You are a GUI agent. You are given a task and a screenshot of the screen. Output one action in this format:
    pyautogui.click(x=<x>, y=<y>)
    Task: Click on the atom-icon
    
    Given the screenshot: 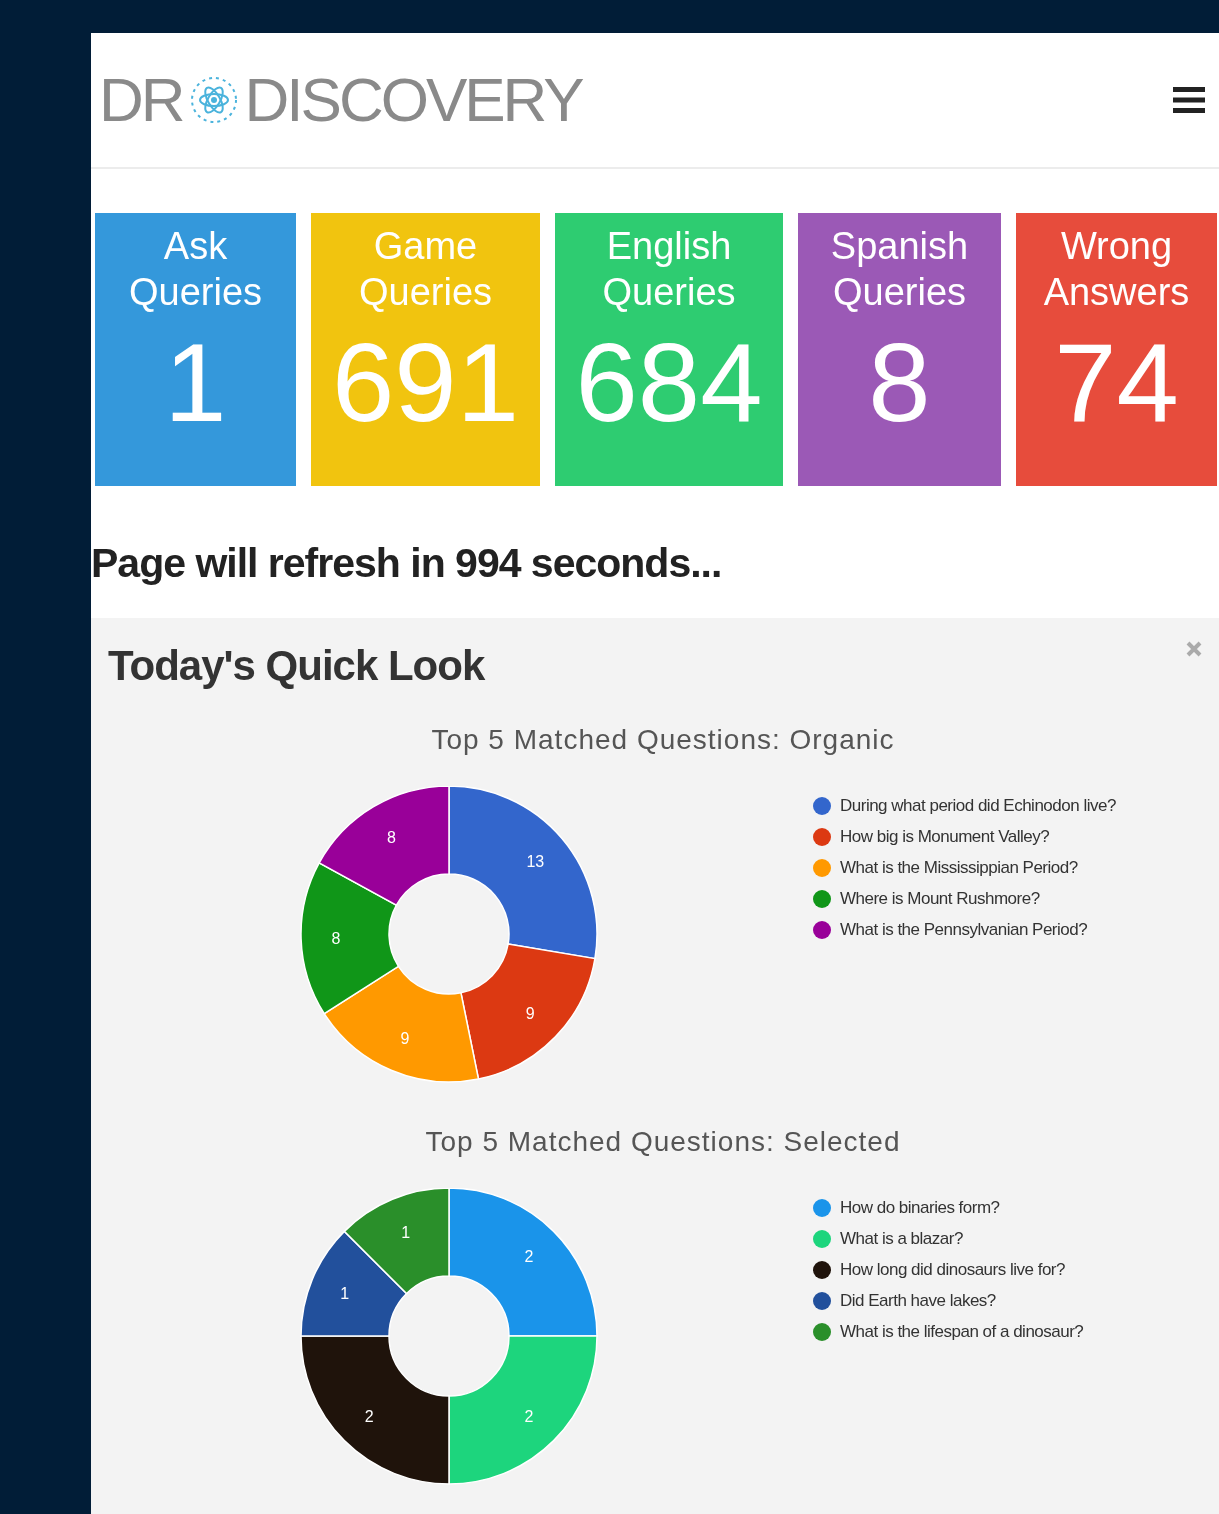 What is the action you would take?
    pyautogui.click(x=213, y=100)
    